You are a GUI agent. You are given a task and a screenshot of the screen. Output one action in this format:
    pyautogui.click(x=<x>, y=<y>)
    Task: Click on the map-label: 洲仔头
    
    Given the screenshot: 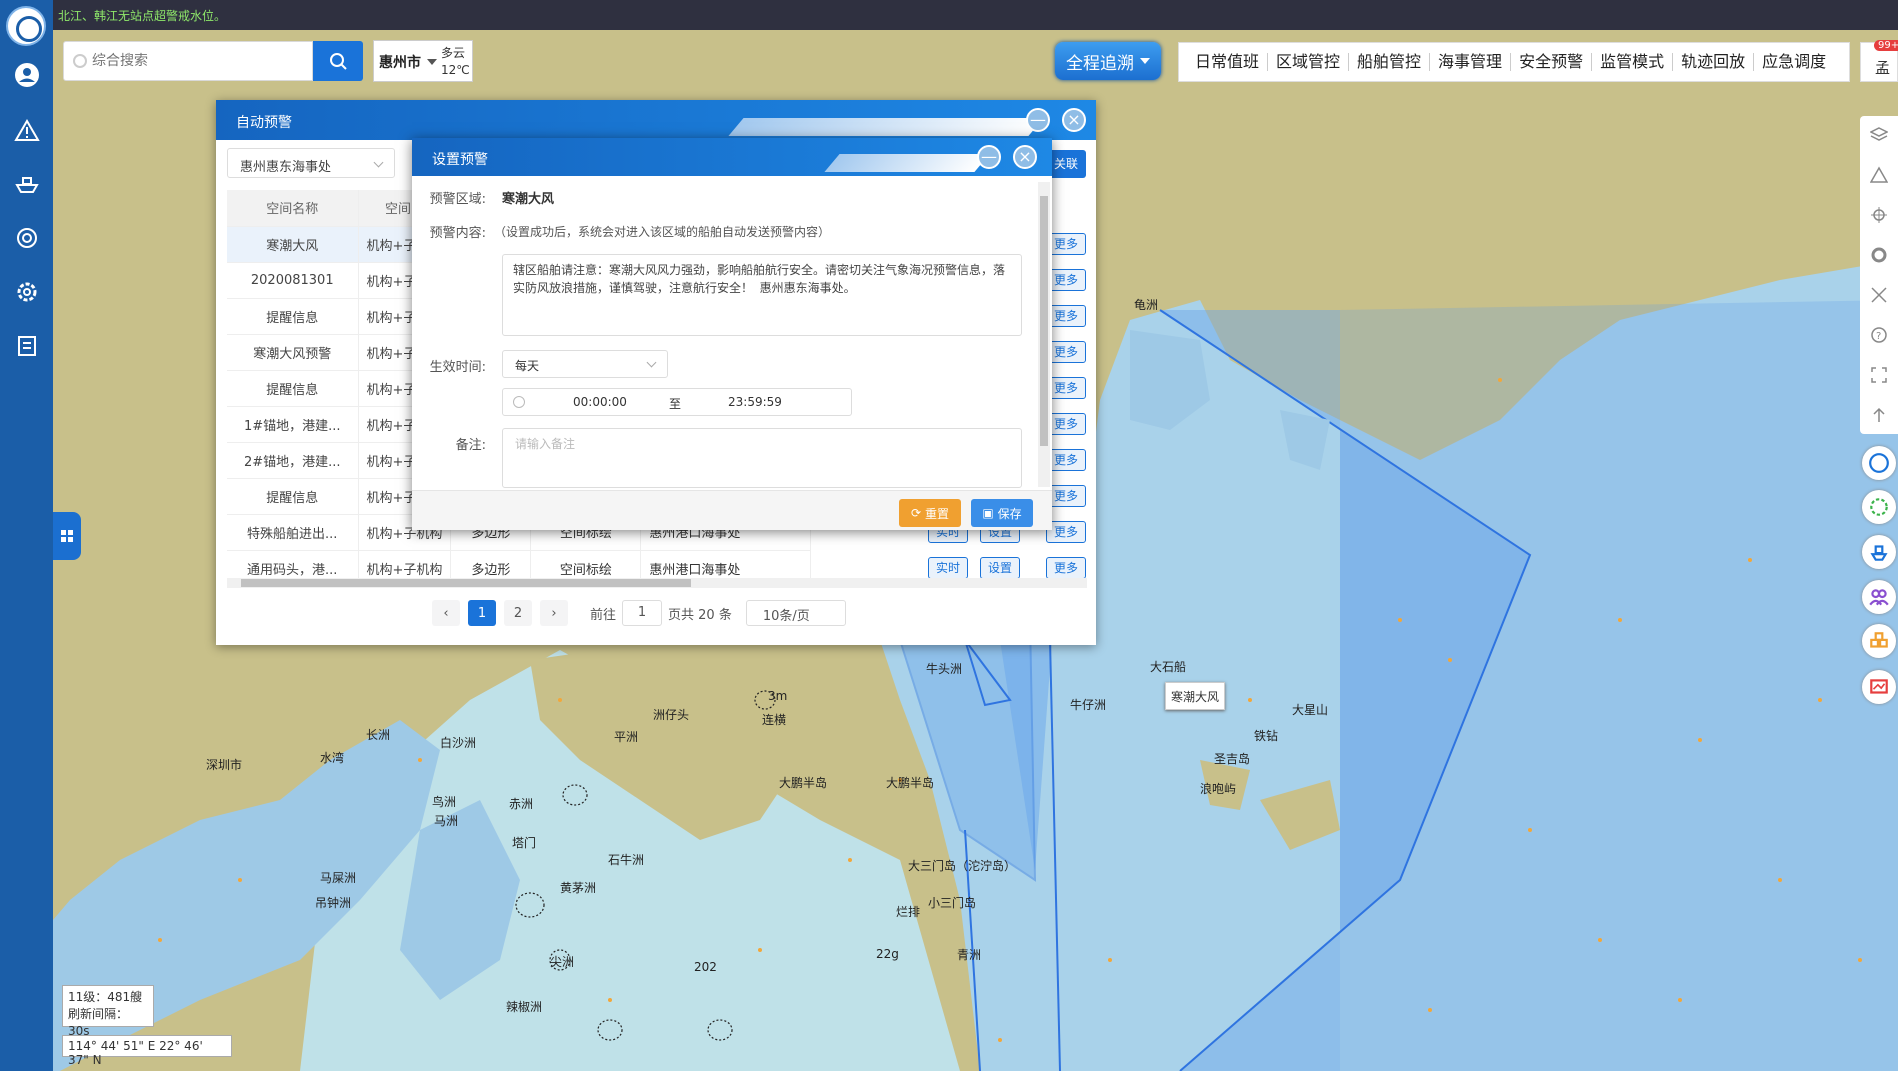 What is the action you would take?
    pyautogui.click(x=671, y=715)
    